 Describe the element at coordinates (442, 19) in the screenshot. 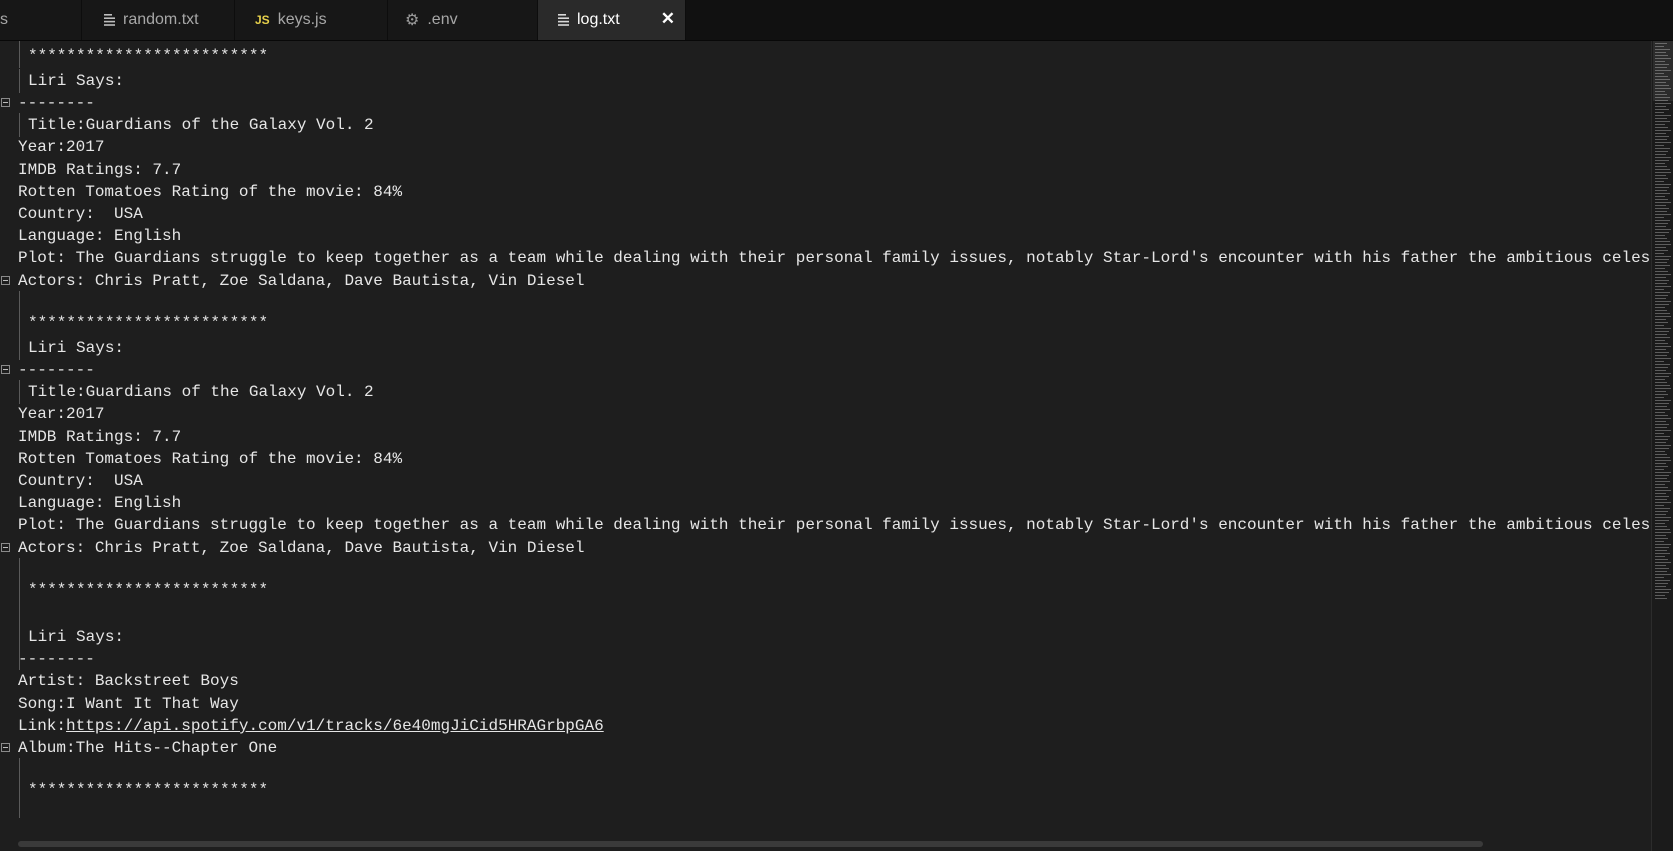

I see `tab-label: .env` at that location.